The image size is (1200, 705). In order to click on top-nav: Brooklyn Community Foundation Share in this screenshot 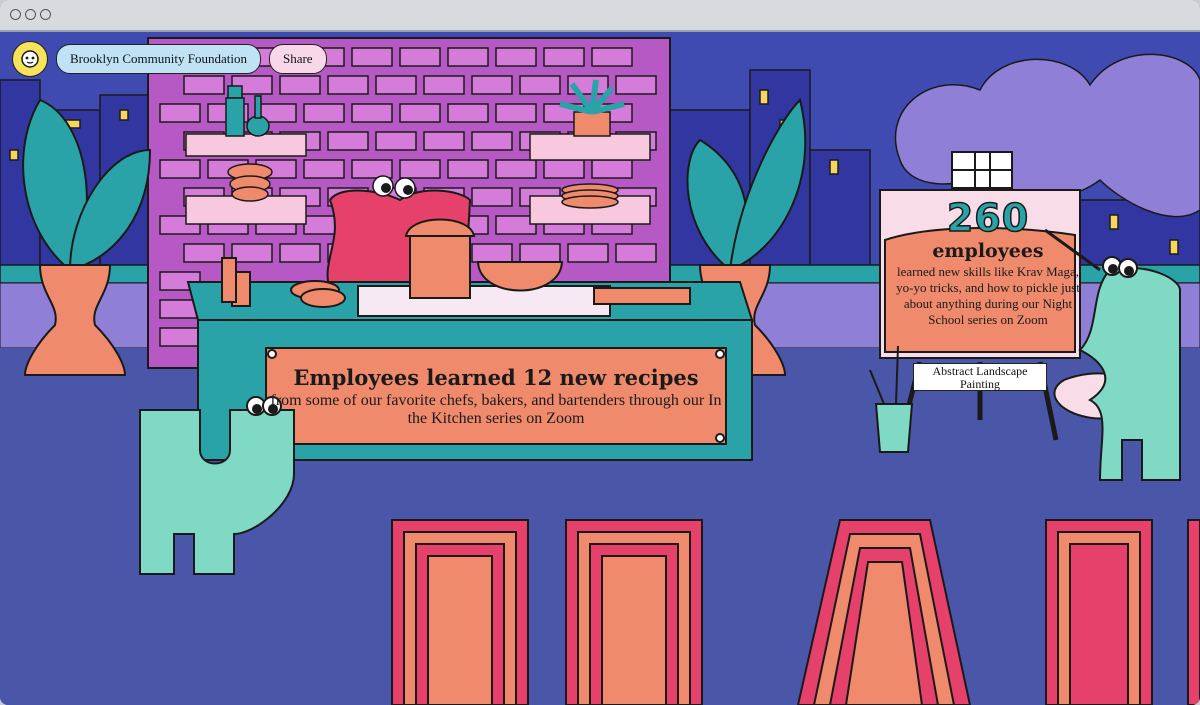, I will do `click(169, 59)`.